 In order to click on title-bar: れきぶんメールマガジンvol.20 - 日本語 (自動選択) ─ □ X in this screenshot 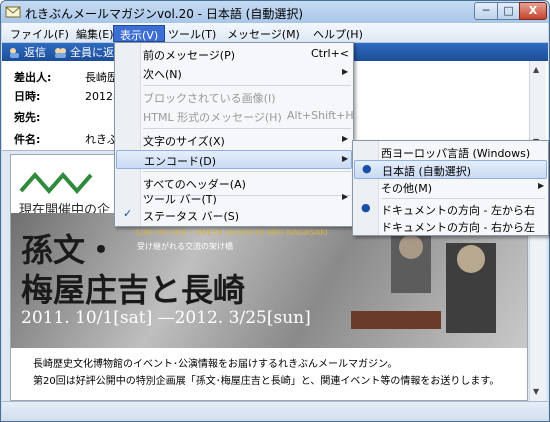, I will do `click(275, 12)`.